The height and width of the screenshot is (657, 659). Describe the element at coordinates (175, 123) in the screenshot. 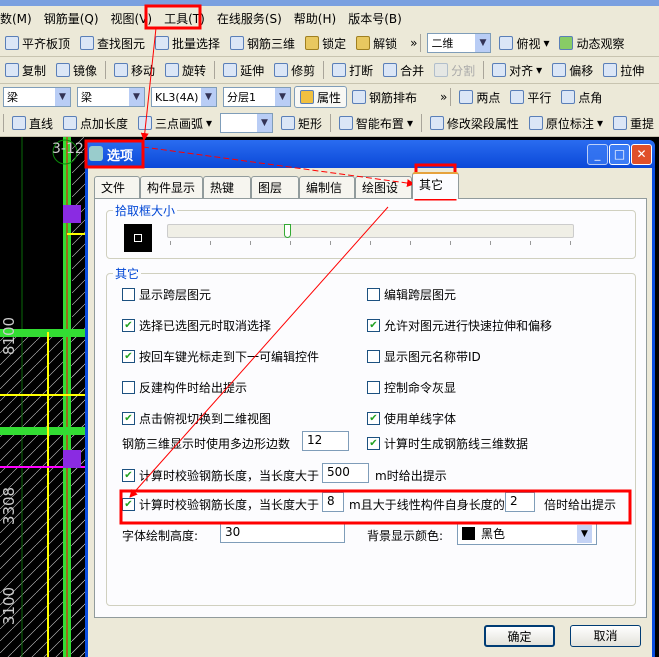

I see `arc-button: 三点画弧 ▾` at that location.